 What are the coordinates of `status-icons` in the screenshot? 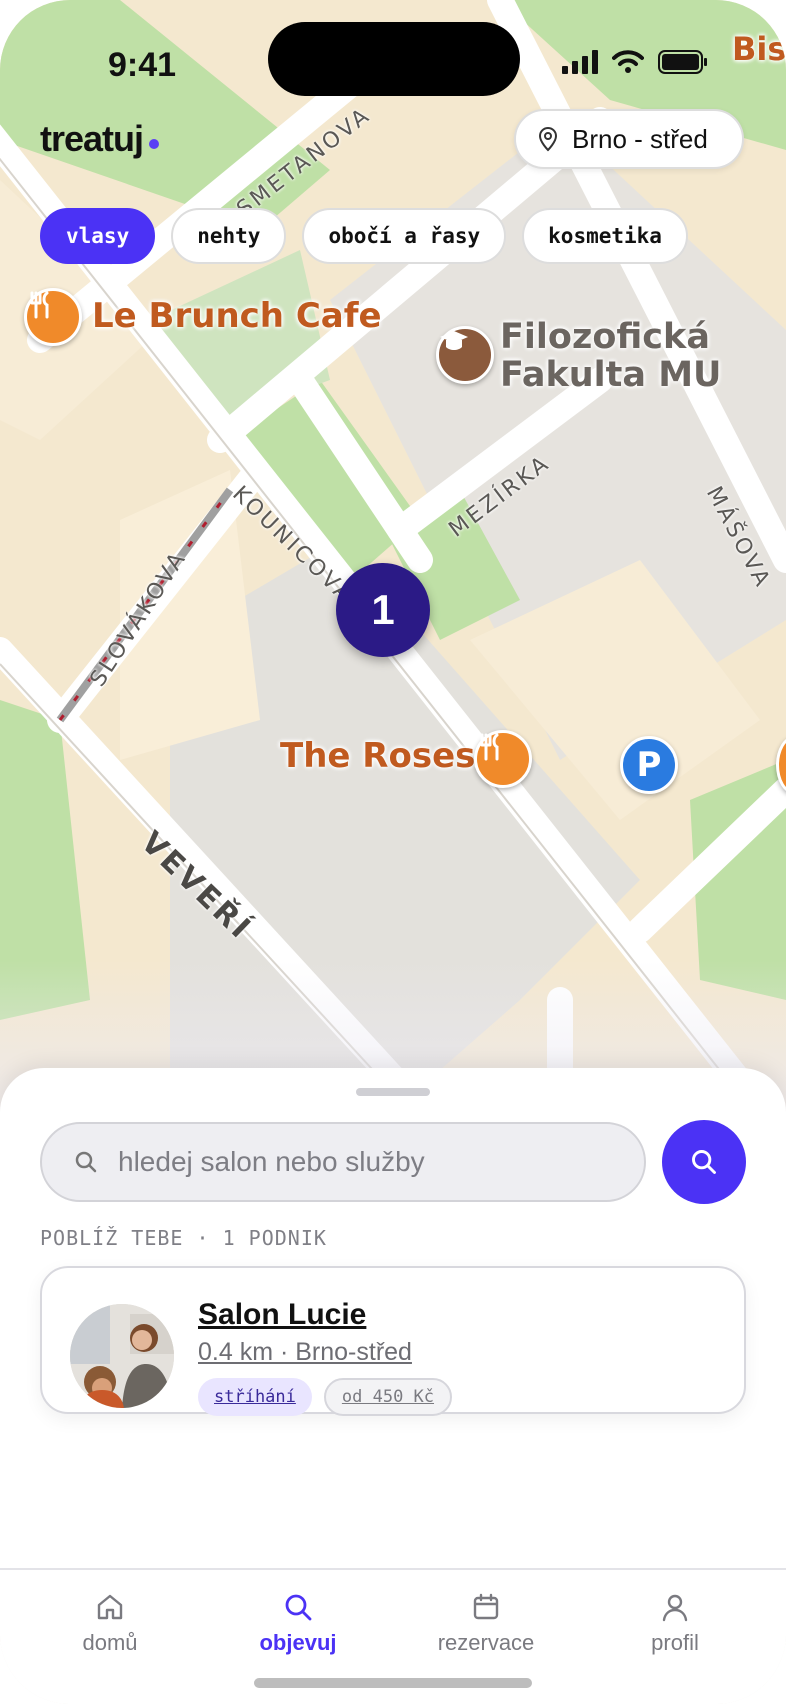 It's located at (635, 62).